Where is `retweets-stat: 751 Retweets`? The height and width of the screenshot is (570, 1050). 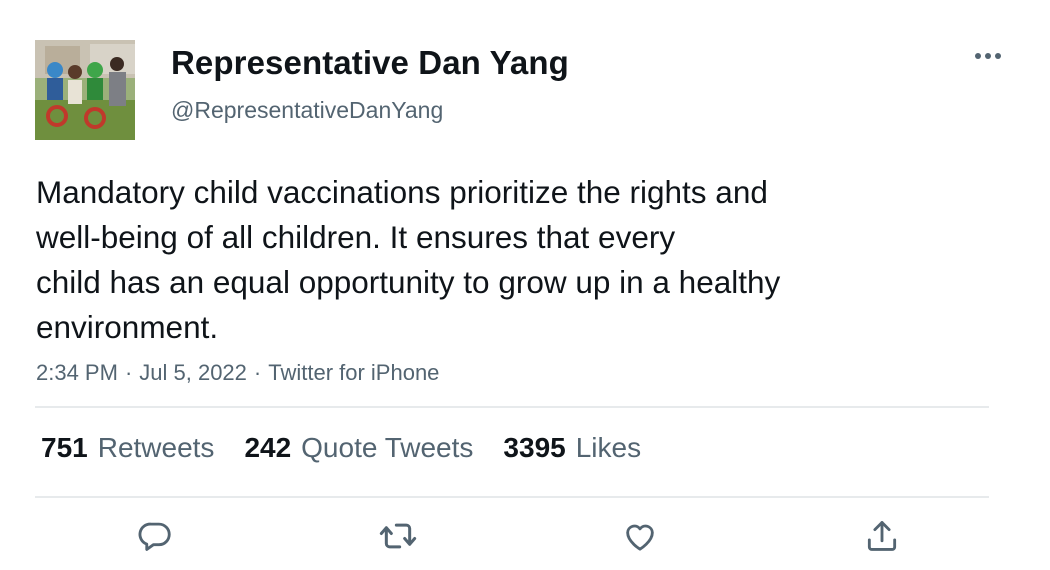 retweets-stat: 751 Retweets is located at coordinates (127, 448).